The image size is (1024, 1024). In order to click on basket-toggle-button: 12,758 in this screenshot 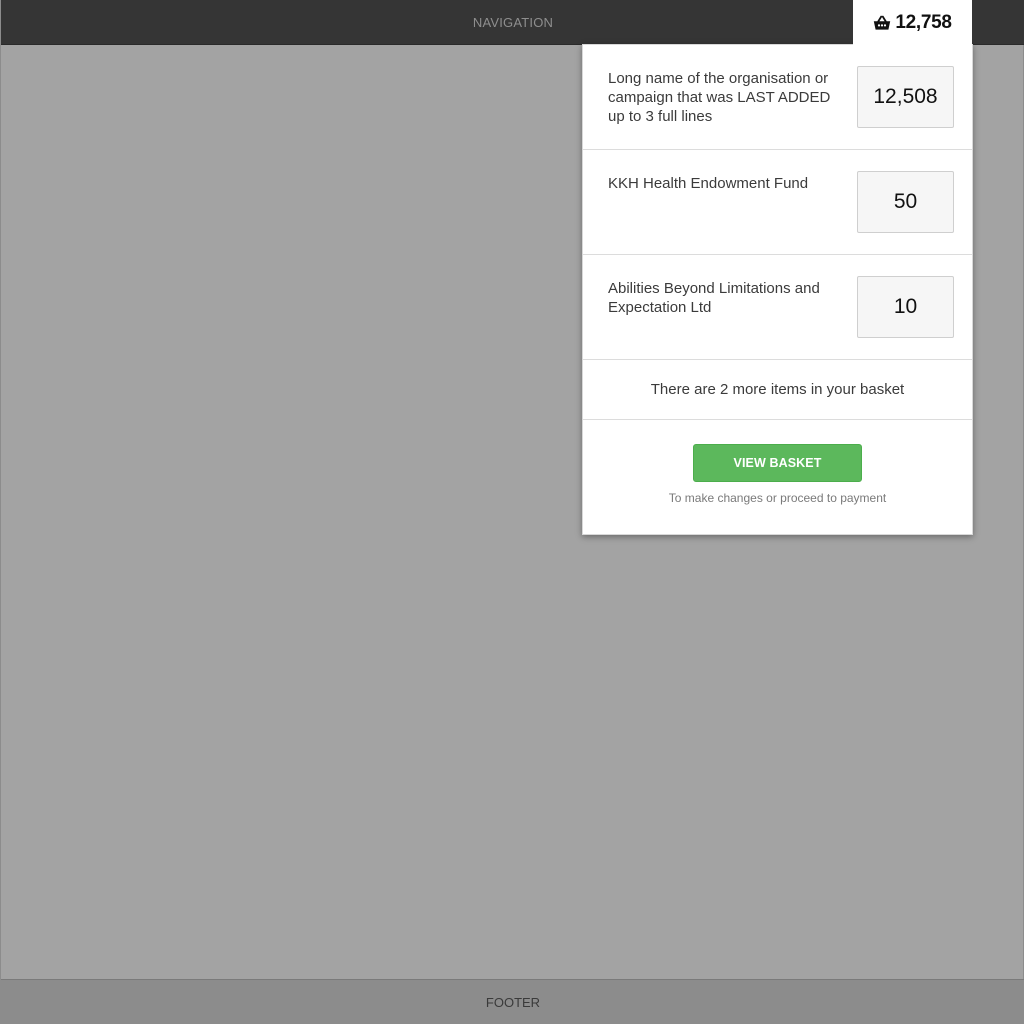, I will do `click(912, 22)`.